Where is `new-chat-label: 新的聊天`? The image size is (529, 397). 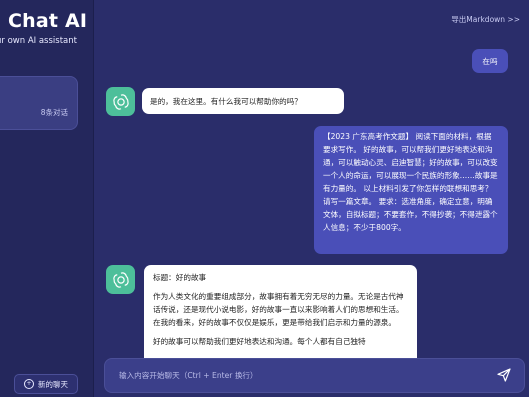 new-chat-label: 新的聊天 is located at coordinates (53, 384).